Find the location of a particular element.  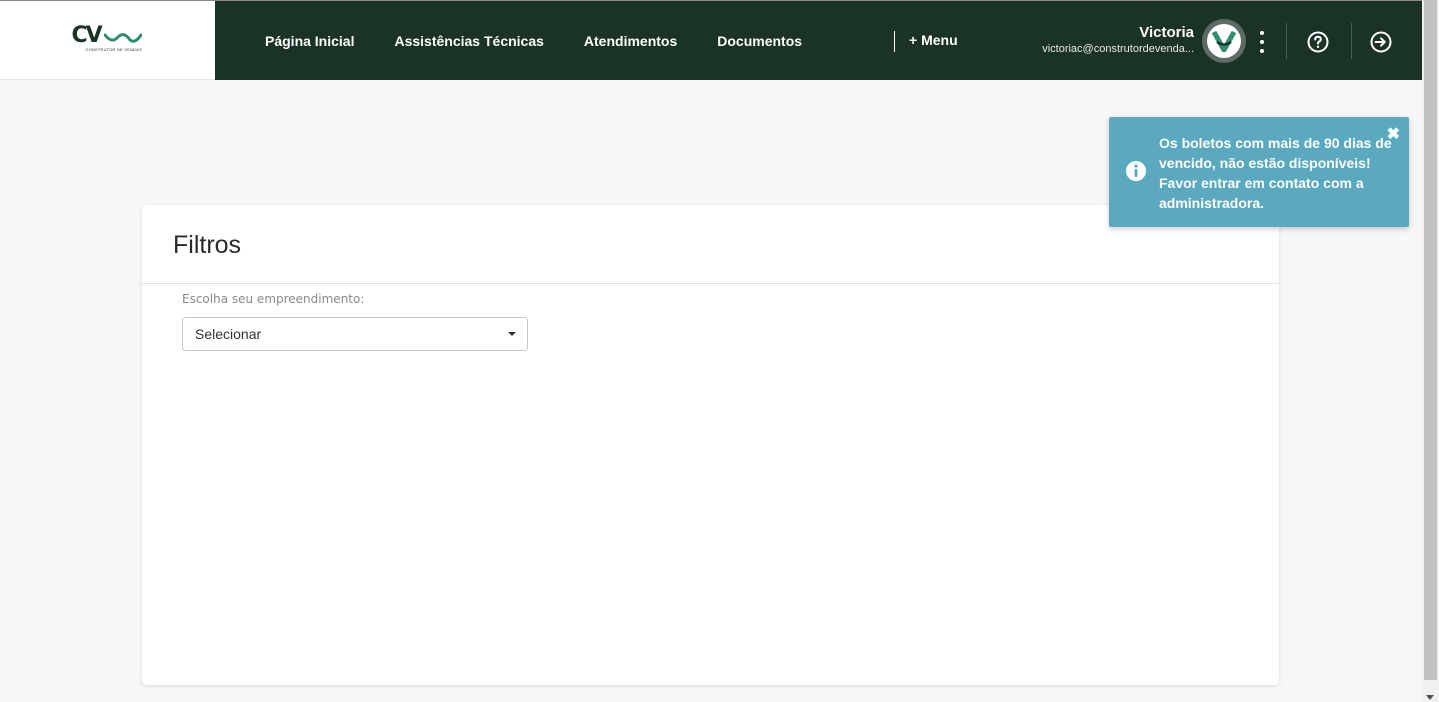

logo-tagline: CONSTRUTOR DE VENDAS is located at coordinates (113, 49).